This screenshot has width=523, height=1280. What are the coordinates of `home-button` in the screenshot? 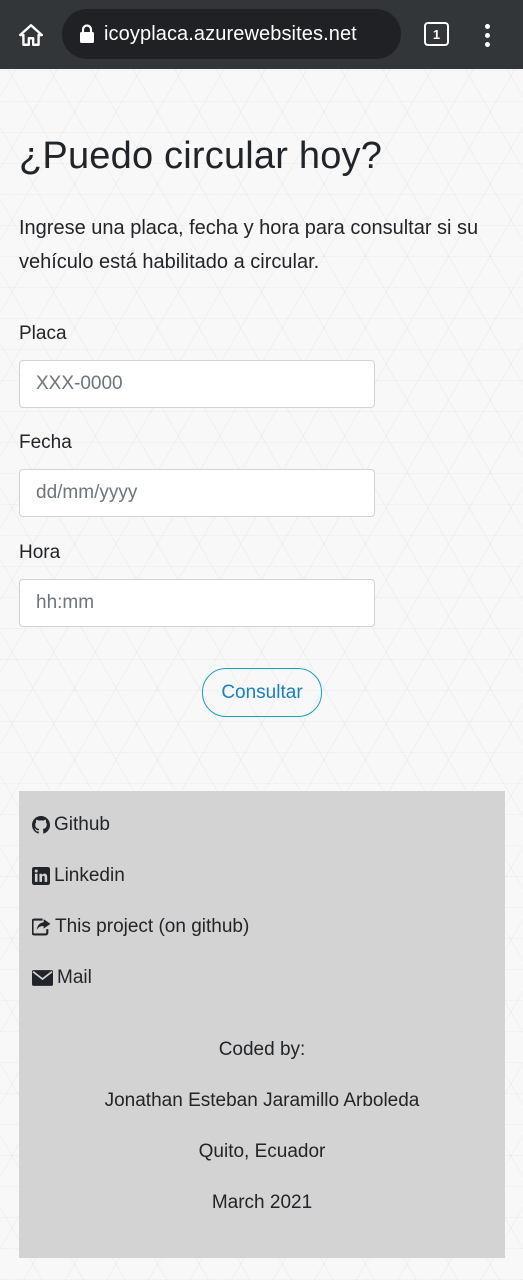 It's located at (31, 35).